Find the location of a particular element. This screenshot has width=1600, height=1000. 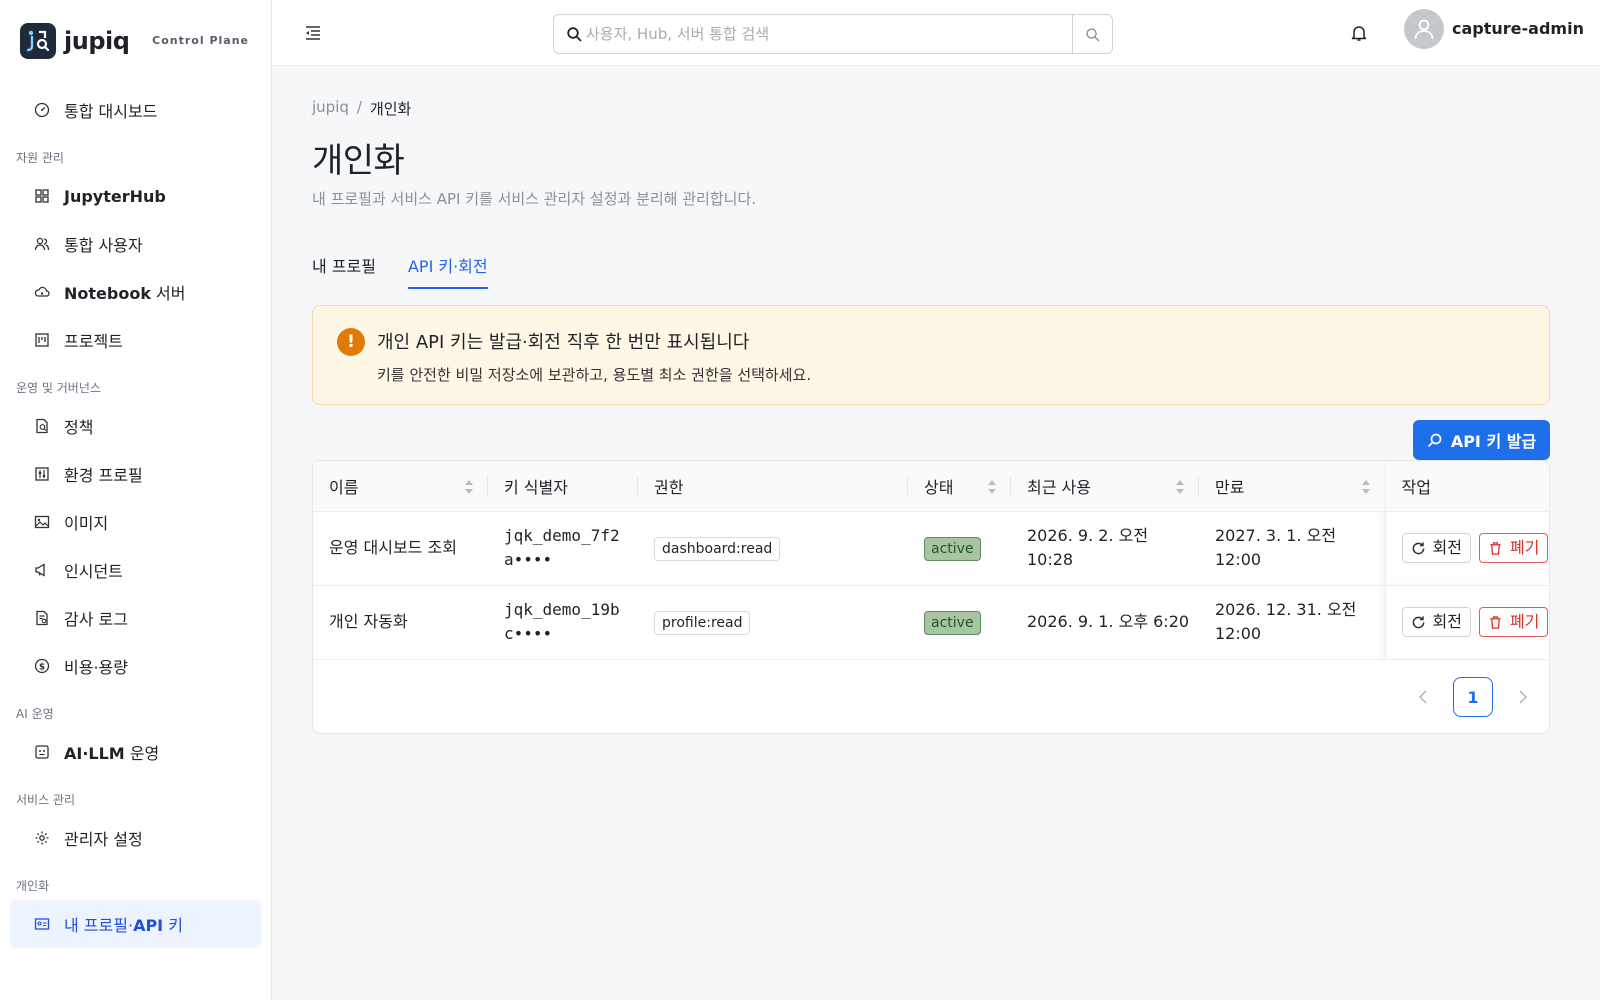

jupiq-logo-icon is located at coordinates (38, 41).